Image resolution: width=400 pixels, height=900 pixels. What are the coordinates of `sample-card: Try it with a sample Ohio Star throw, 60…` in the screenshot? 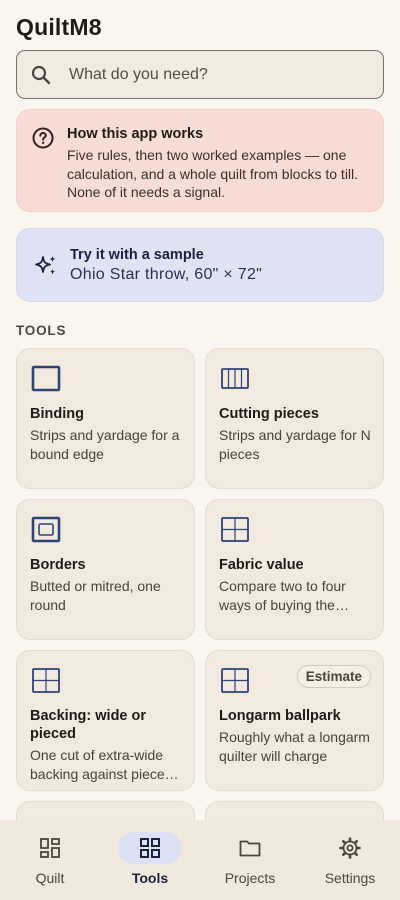 It's located at (200, 265).